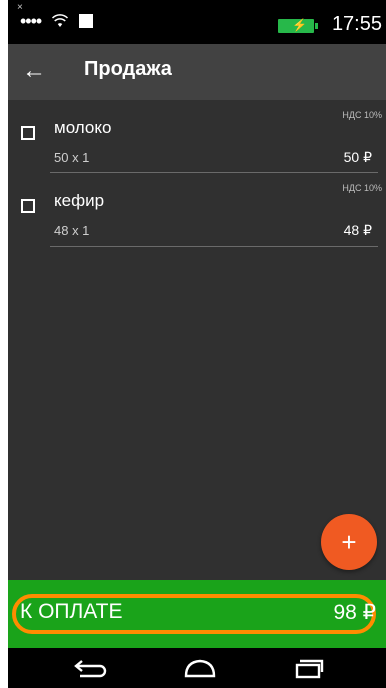 The width and height of the screenshot is (386, 688). Describe the element at coordinates (357, 157) in the screenshot. I see `item-price: 50 ₽` at that location.